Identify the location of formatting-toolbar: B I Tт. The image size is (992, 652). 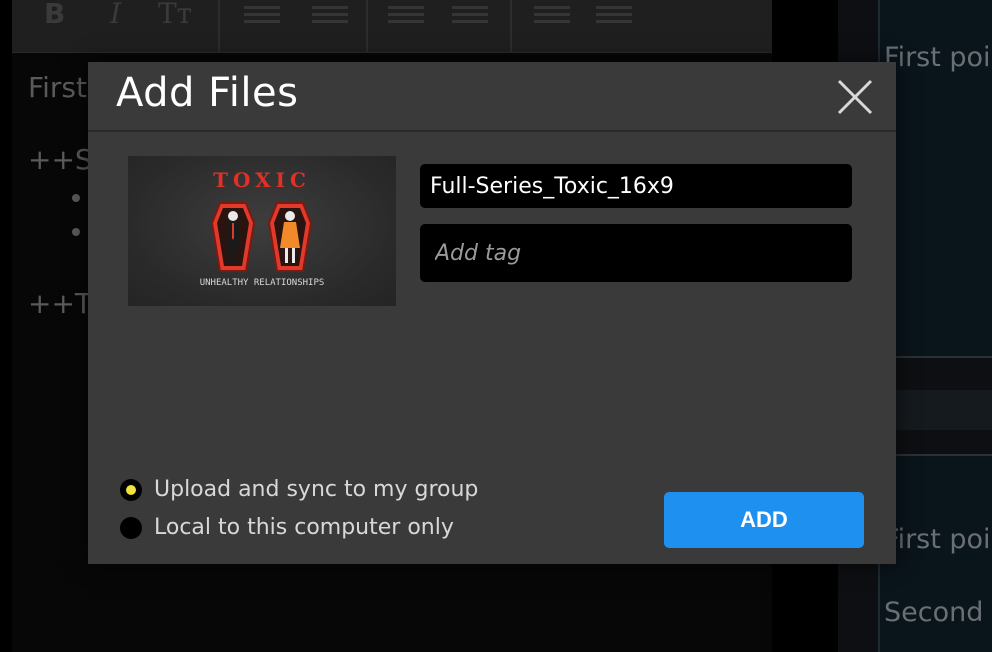
(392, 26).